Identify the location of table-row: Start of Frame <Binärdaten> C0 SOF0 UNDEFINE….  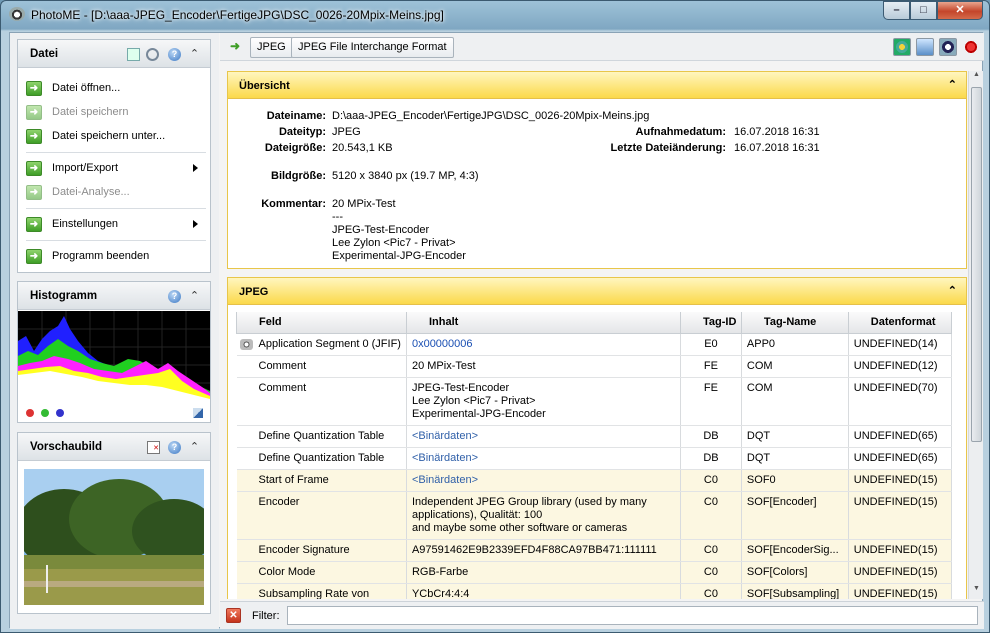
(594, 480).